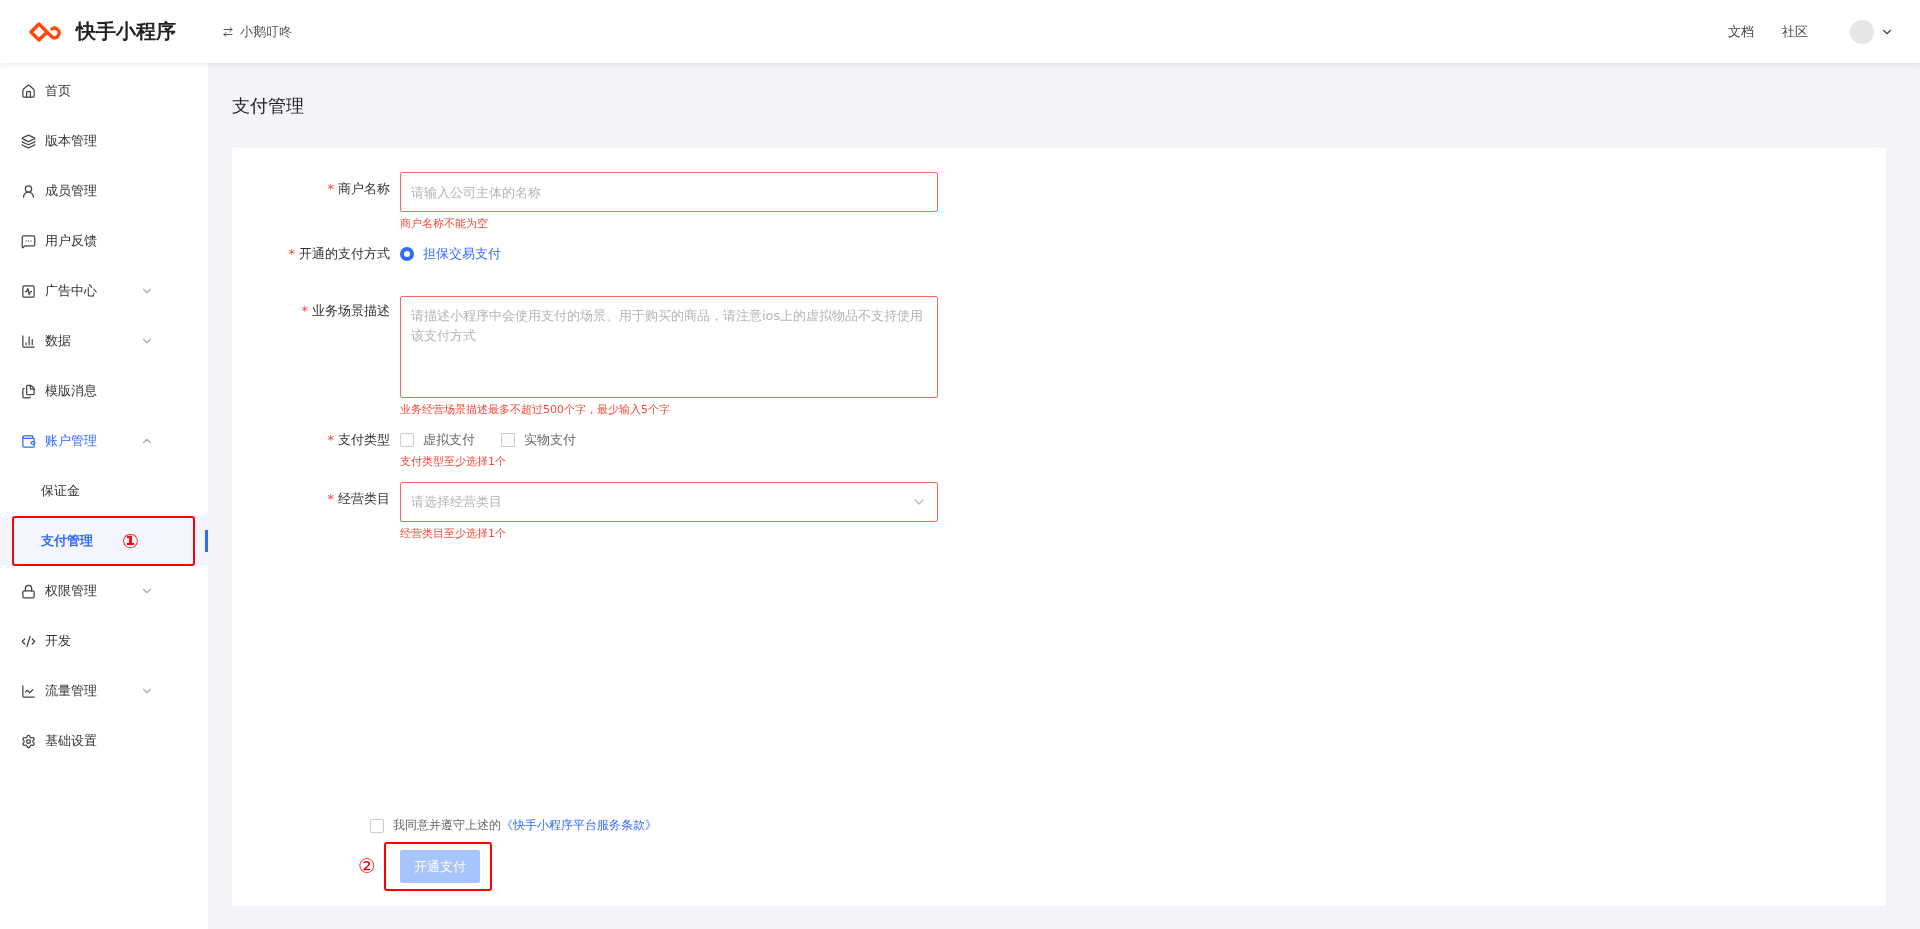 The image size is (1920, 929). Describe the element at coordinates (257, 31) in the screenshot. I see `app-switcher: 小鹅叮咚` at that location.